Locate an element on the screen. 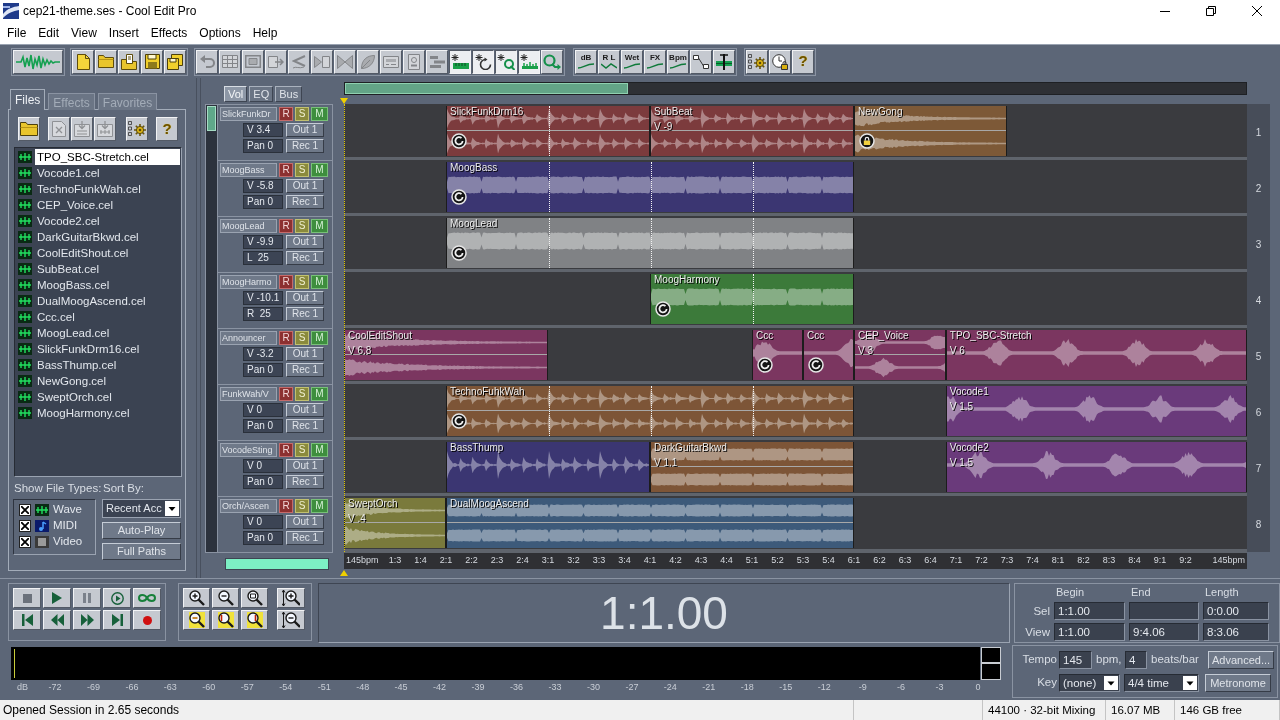 This screenshot has height=720, width=1280. save-all-button is located at coordinates (175, 61).